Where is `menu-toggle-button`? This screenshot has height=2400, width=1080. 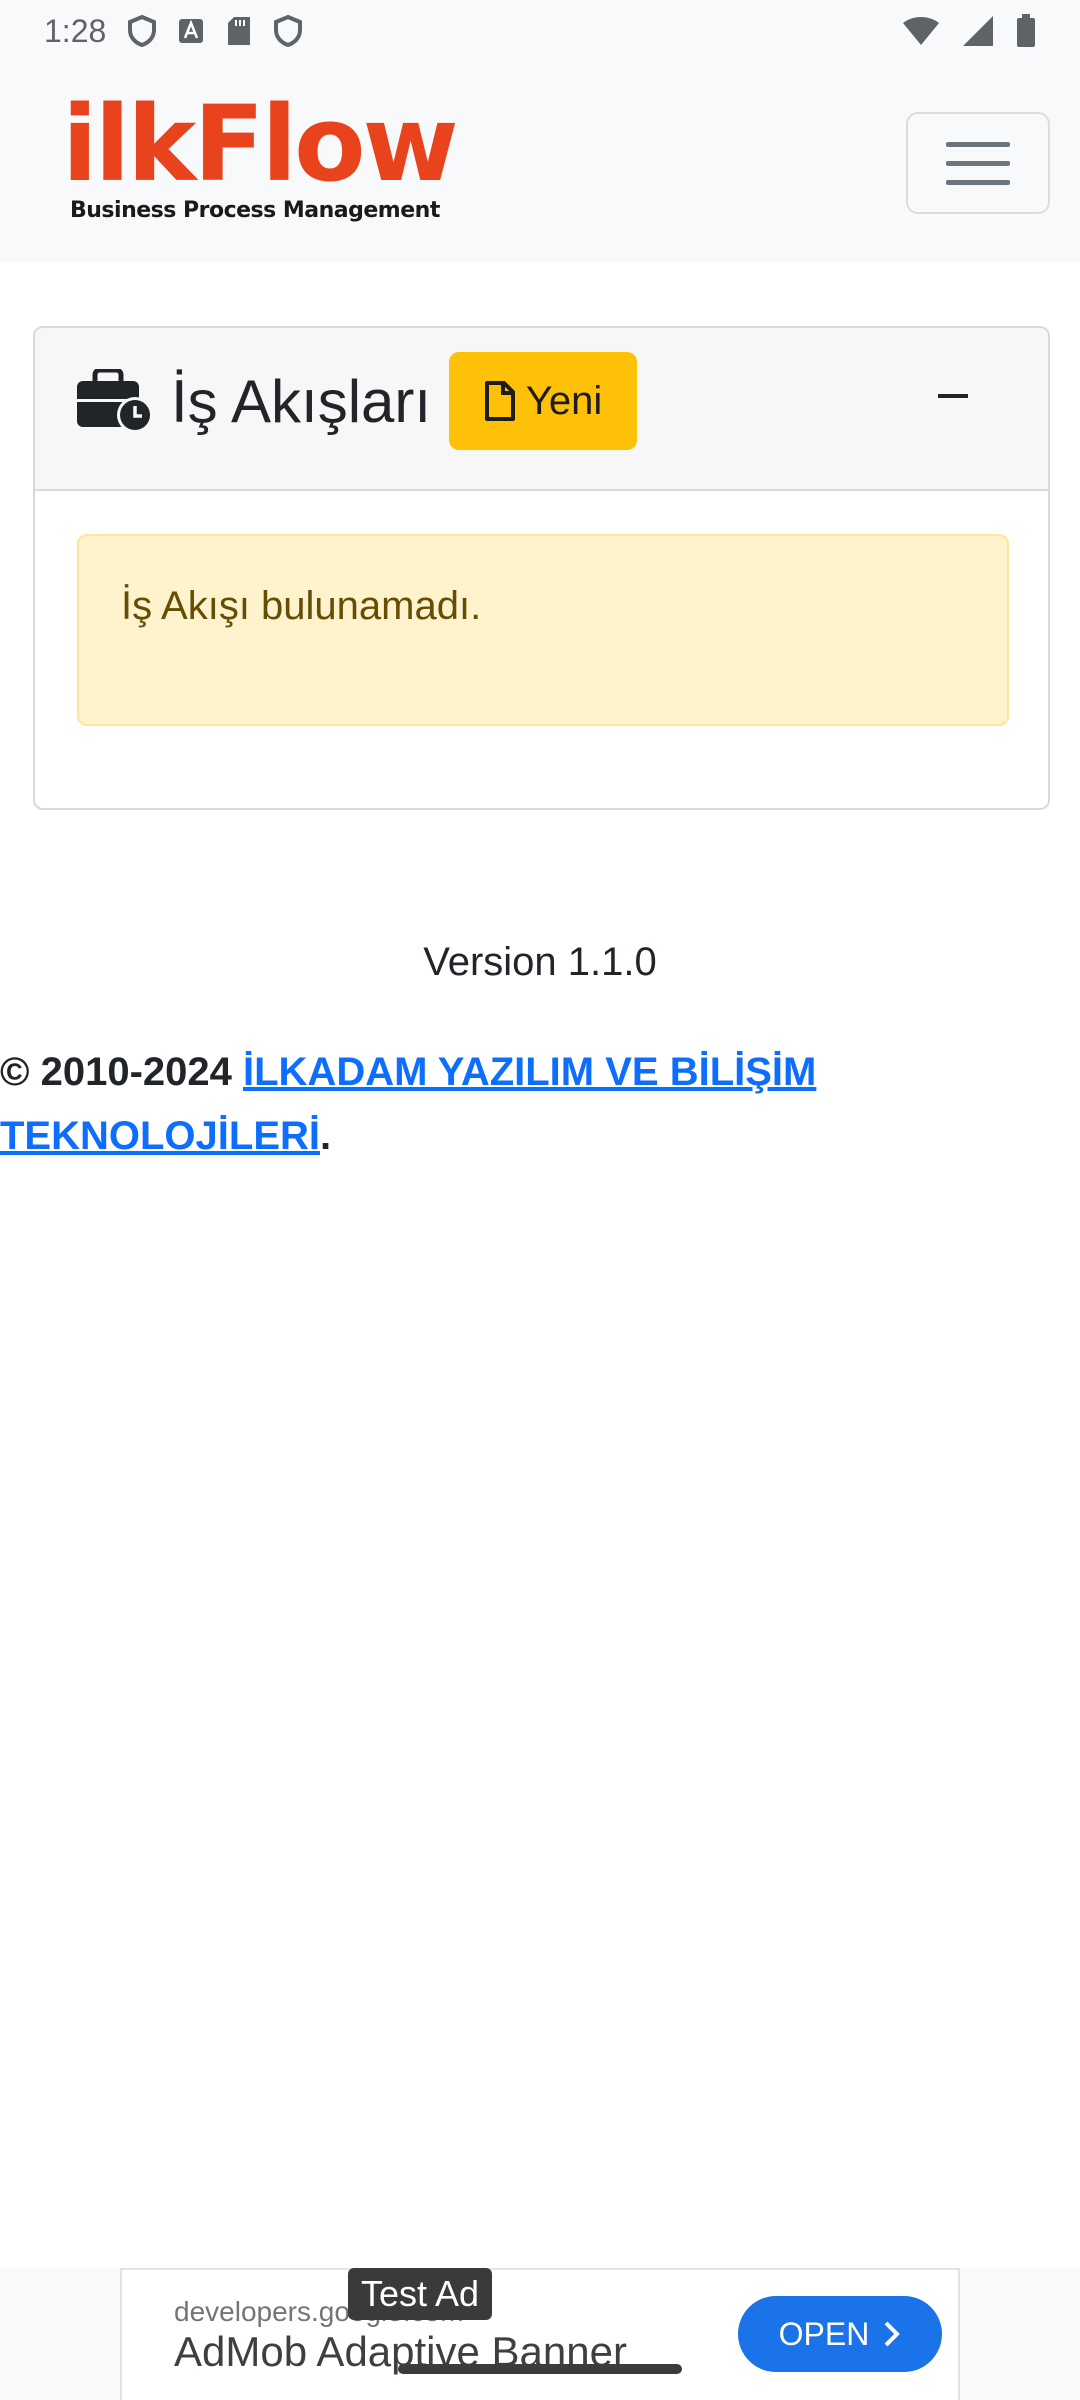
menu-toggle-button is located at coordinates (978, 163).